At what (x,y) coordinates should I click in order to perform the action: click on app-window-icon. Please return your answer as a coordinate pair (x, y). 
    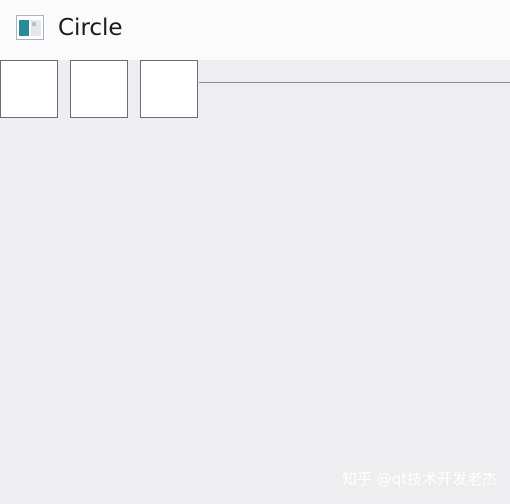
    Looking at the image, I should click on (30, 27).